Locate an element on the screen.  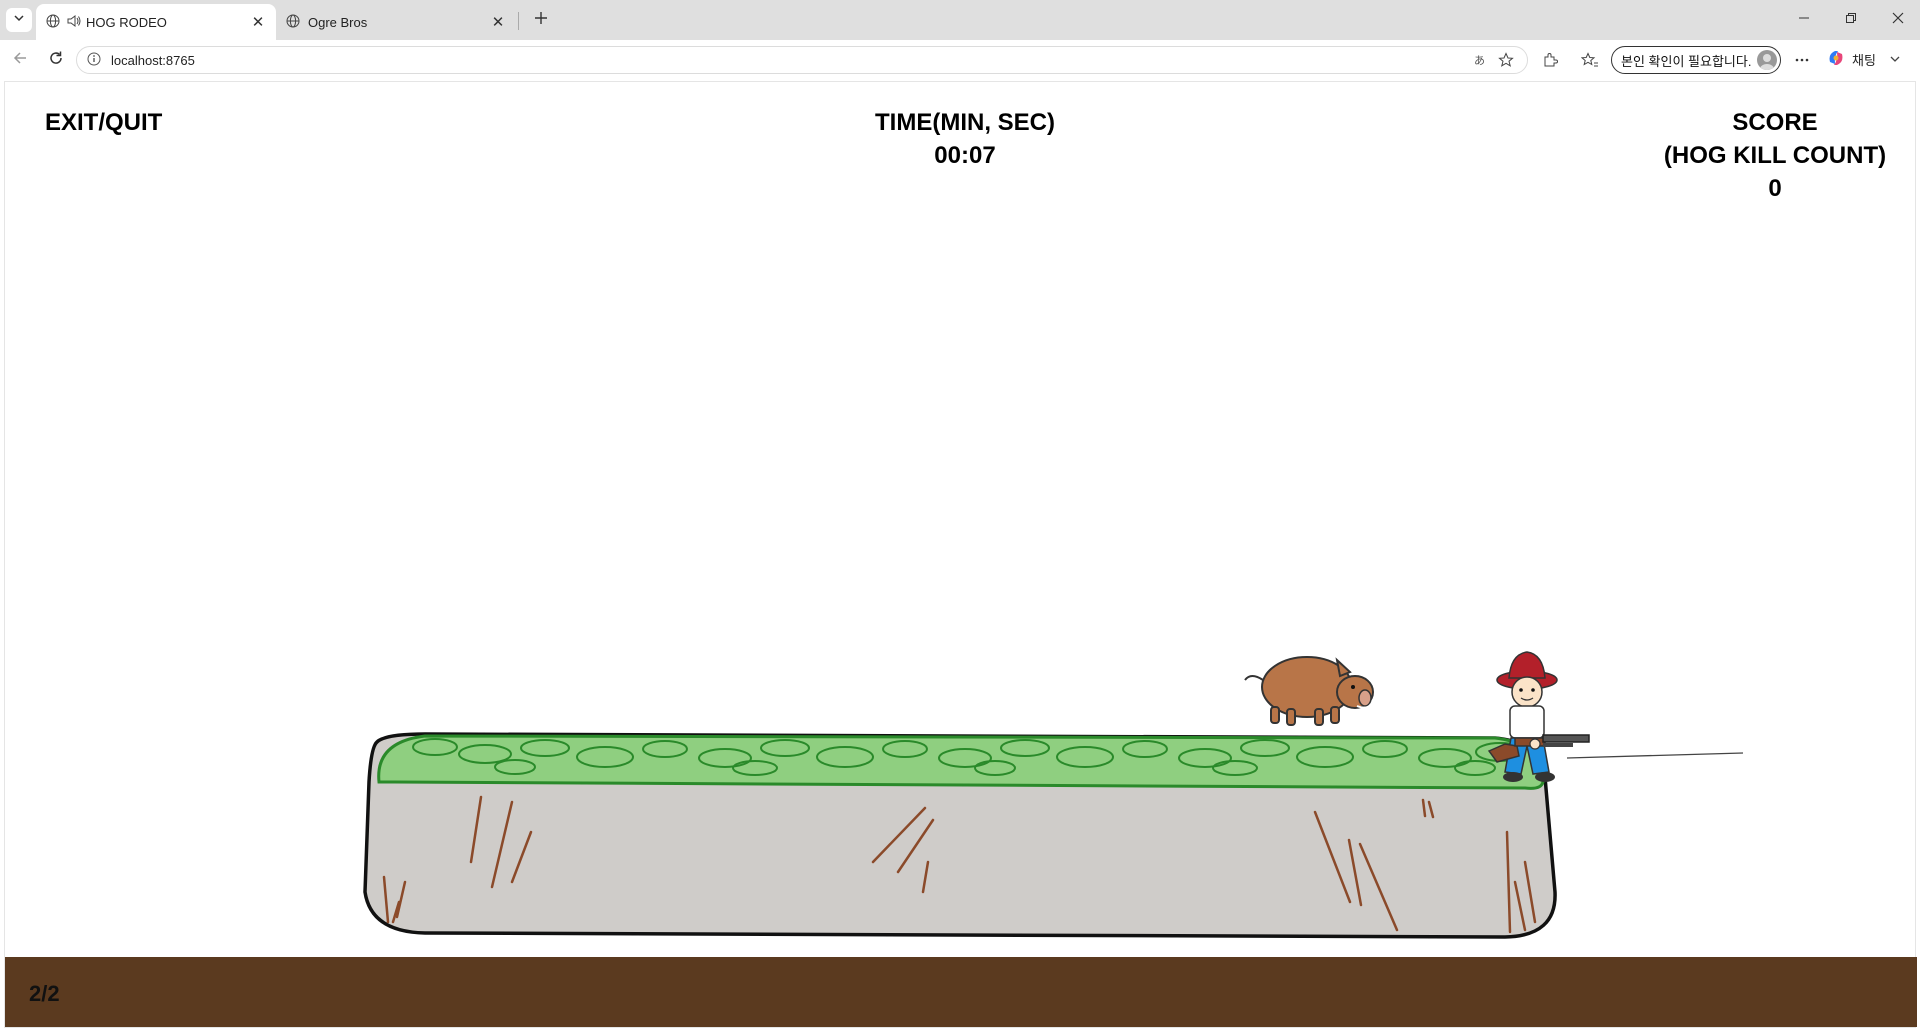
hog-enemy is located at coordinates (1309, 691).